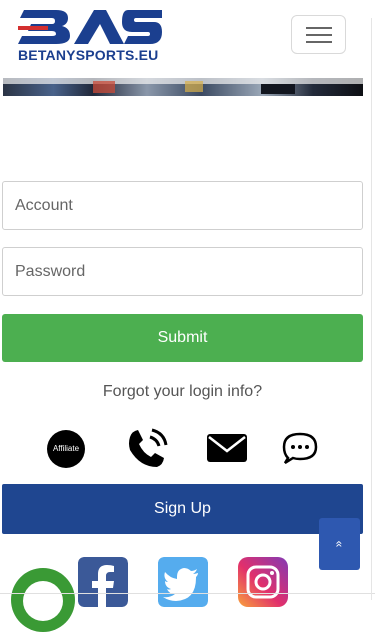 This screenshot has height=632, width=375. Describe the element at coordinates (147, 448) in the screenshot. I see `phone-icon` at that location.